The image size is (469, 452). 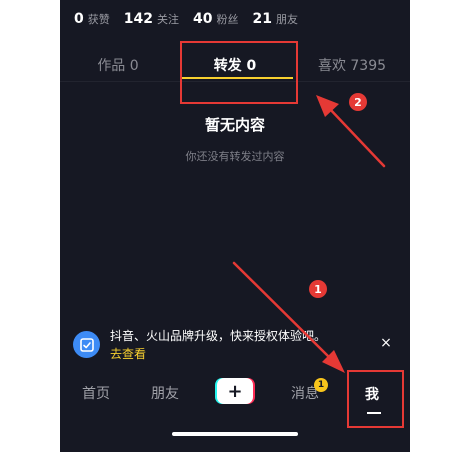 I want to click on annotation-marker-1: 1, so click(x=318, y=289).